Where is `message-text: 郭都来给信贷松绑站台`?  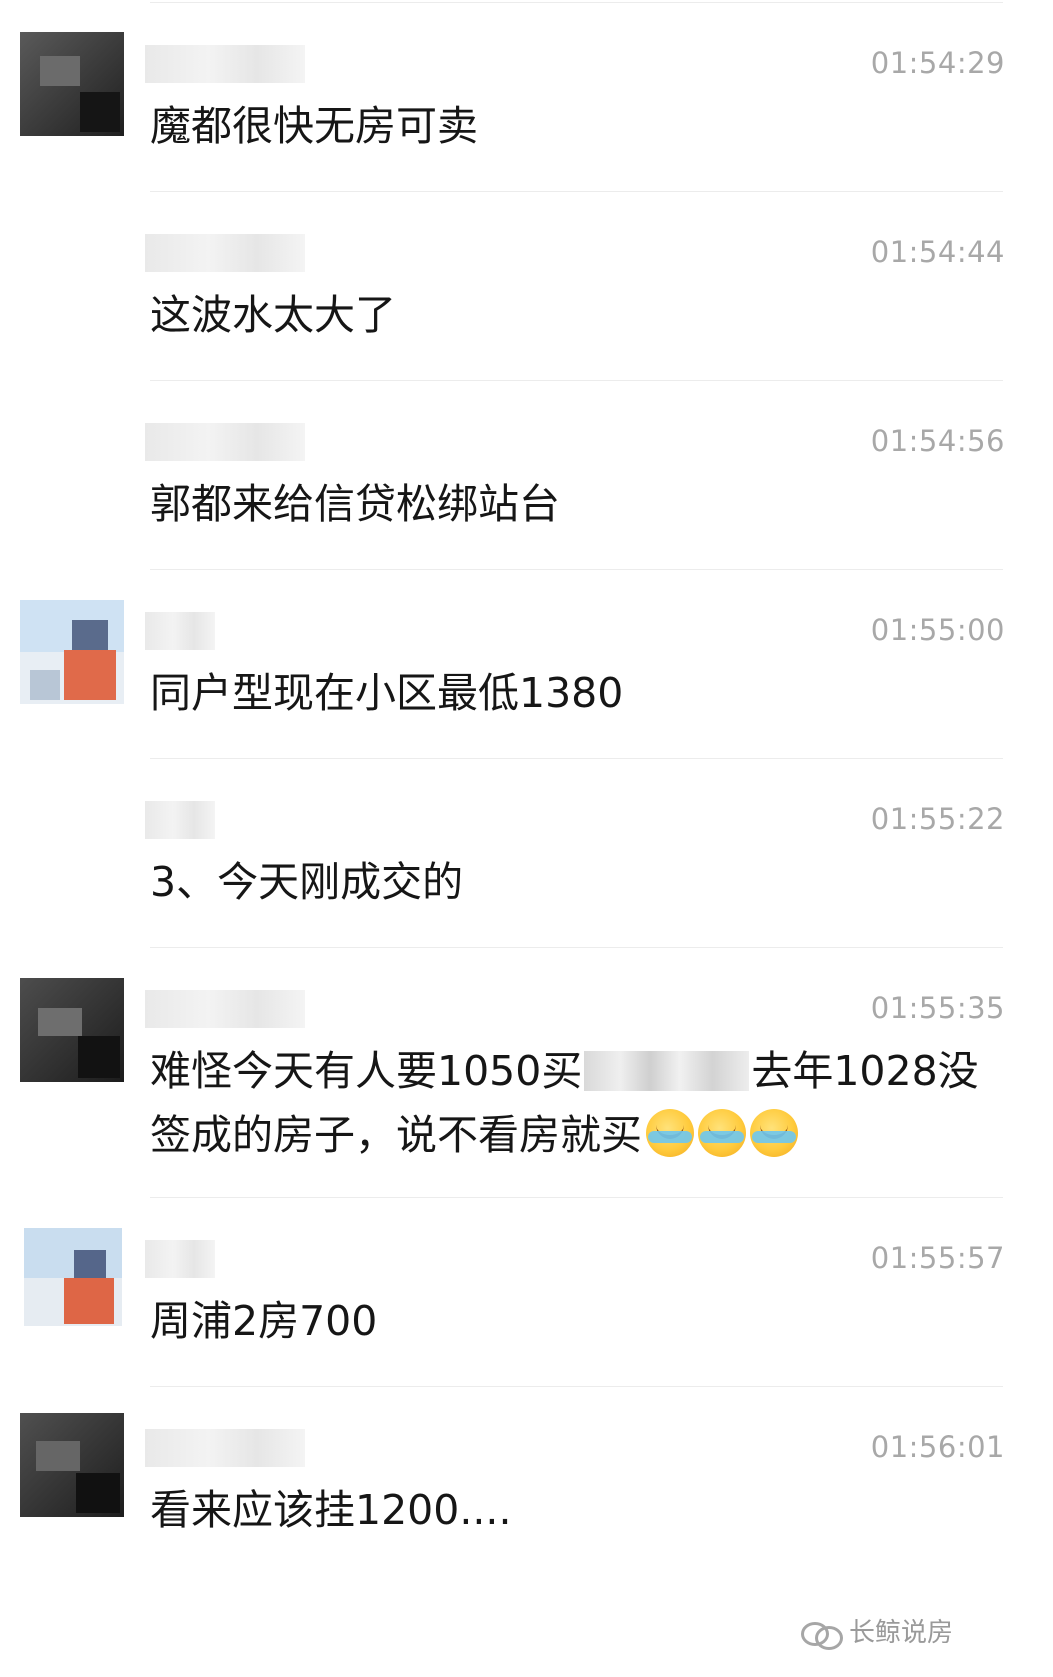
message-text: 郭都来给信贷松绑站台 is located at coordinates (355, 504).